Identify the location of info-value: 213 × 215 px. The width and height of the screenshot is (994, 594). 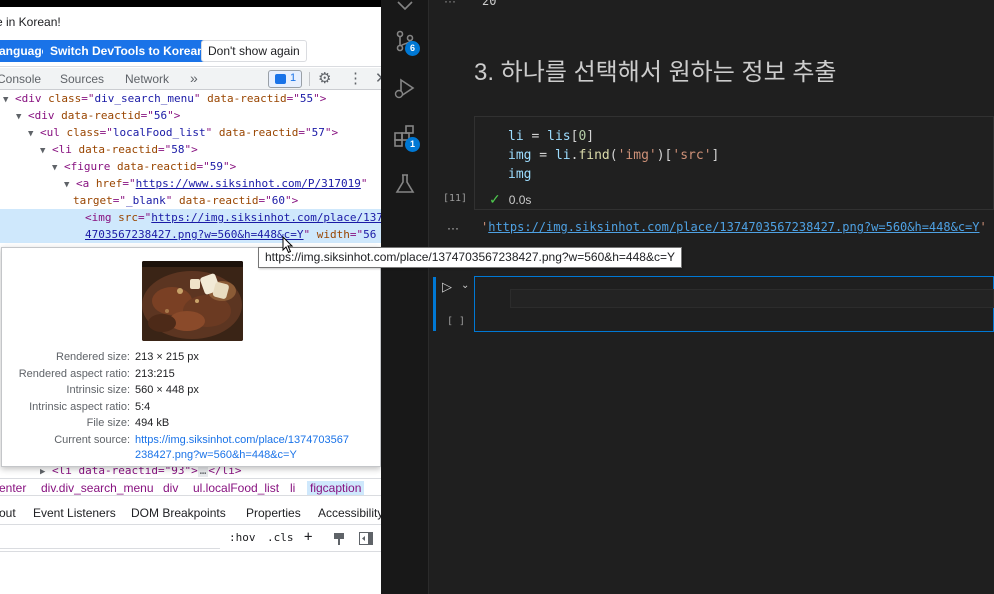
(167, 357).